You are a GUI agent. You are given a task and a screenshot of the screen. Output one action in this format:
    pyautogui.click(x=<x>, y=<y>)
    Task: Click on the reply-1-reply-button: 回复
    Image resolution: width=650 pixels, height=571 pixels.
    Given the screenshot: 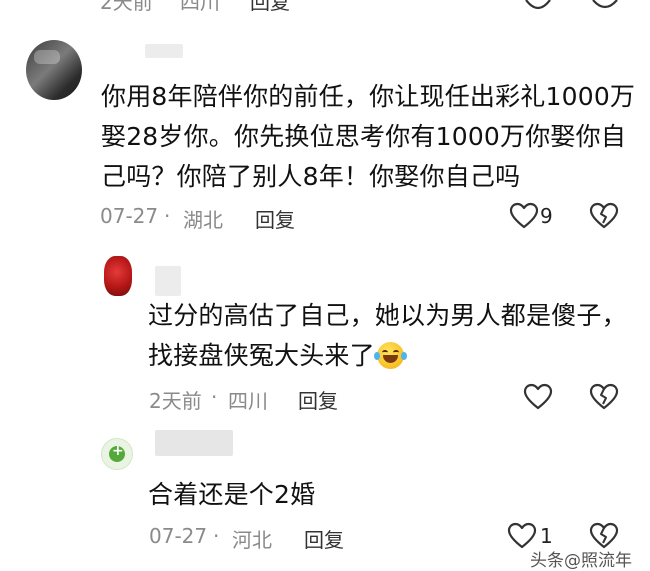 What is the action you would take?
    pyautogui.click(x=318, y=399)
    